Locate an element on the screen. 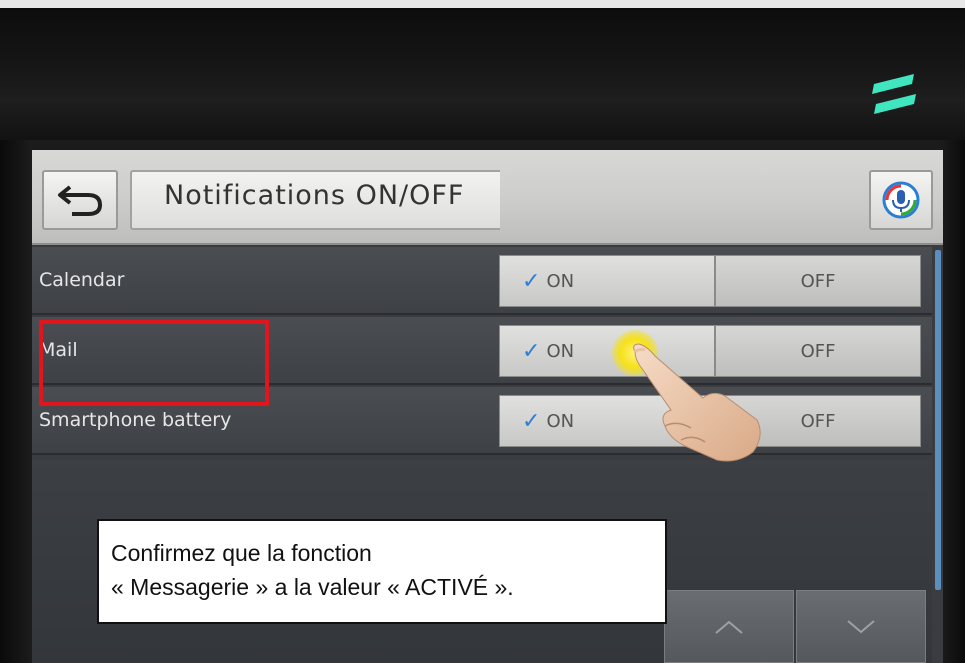  calendar-on-button: ✓ ON is located at coordinates (607, 281).